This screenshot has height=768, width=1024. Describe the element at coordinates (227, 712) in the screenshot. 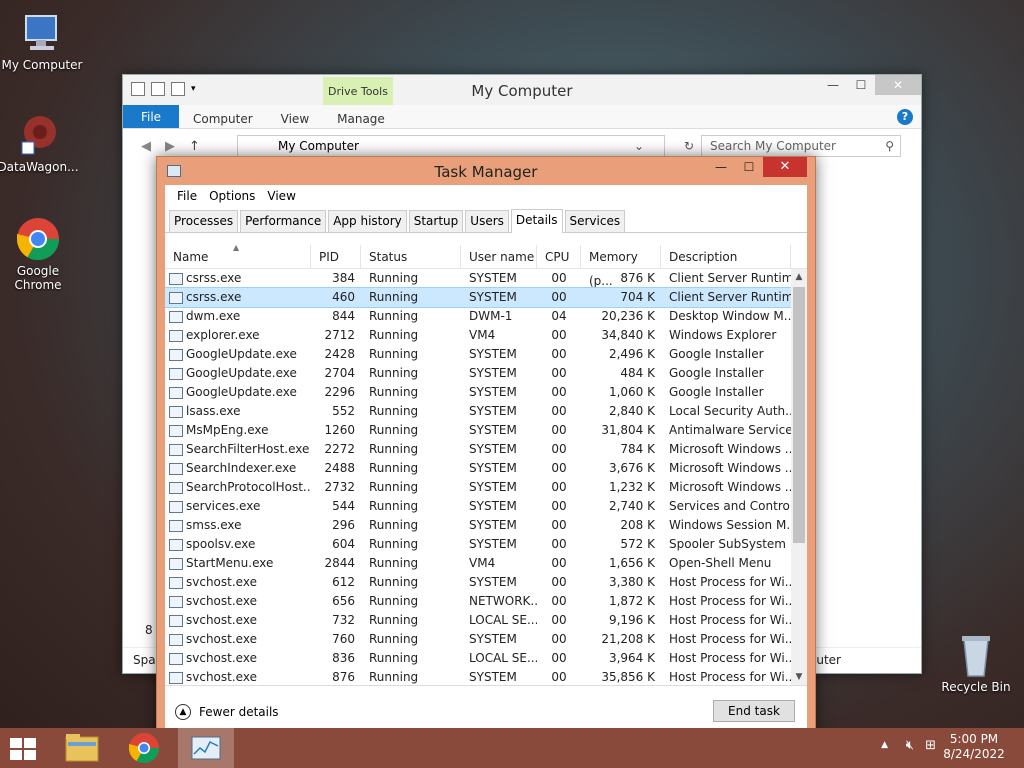

I see `fewer-details-button: ▲ Fewer details` at that location.